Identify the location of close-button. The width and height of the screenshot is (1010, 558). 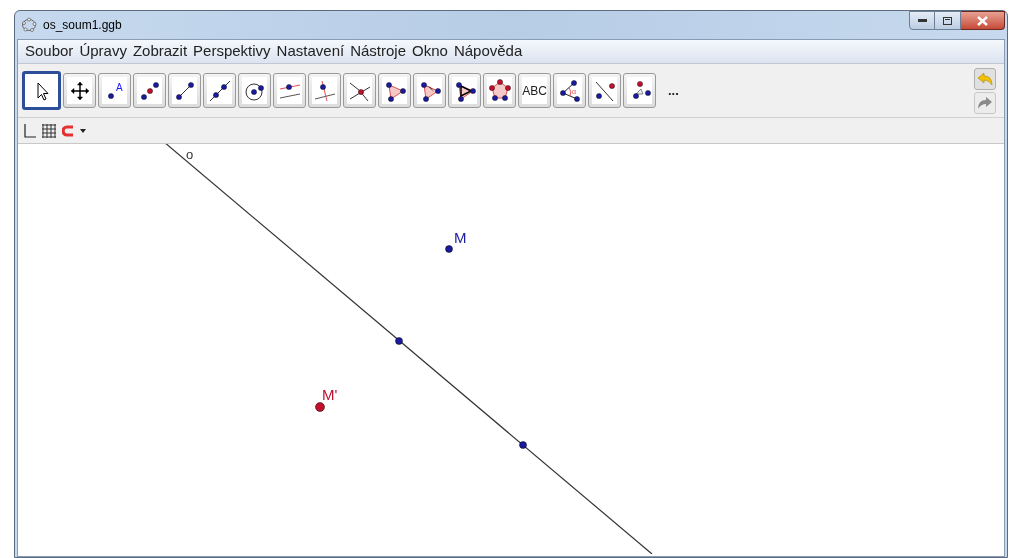
(983, 20).